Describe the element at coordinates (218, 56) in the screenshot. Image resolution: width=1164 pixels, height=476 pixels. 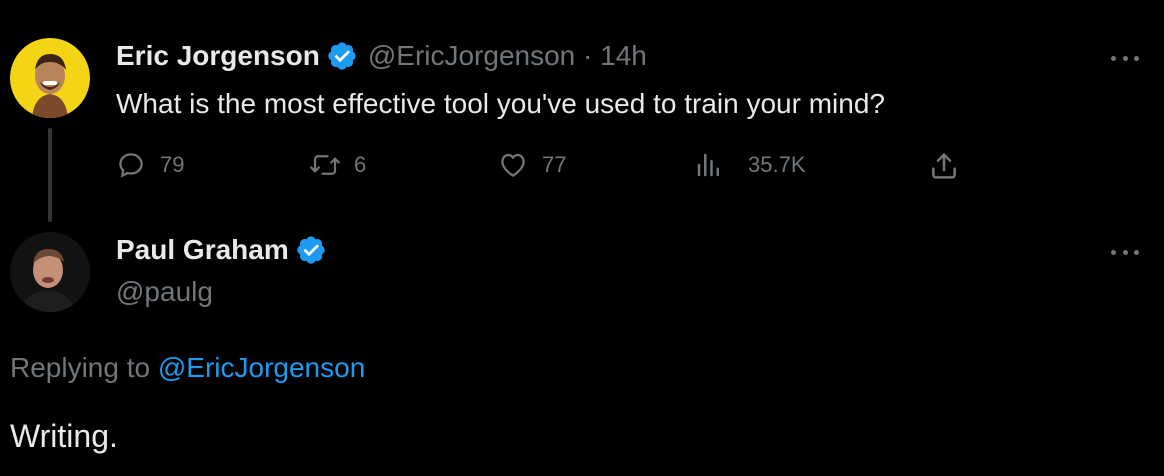
I see `author-name: Eric Jorgenson` at that location.